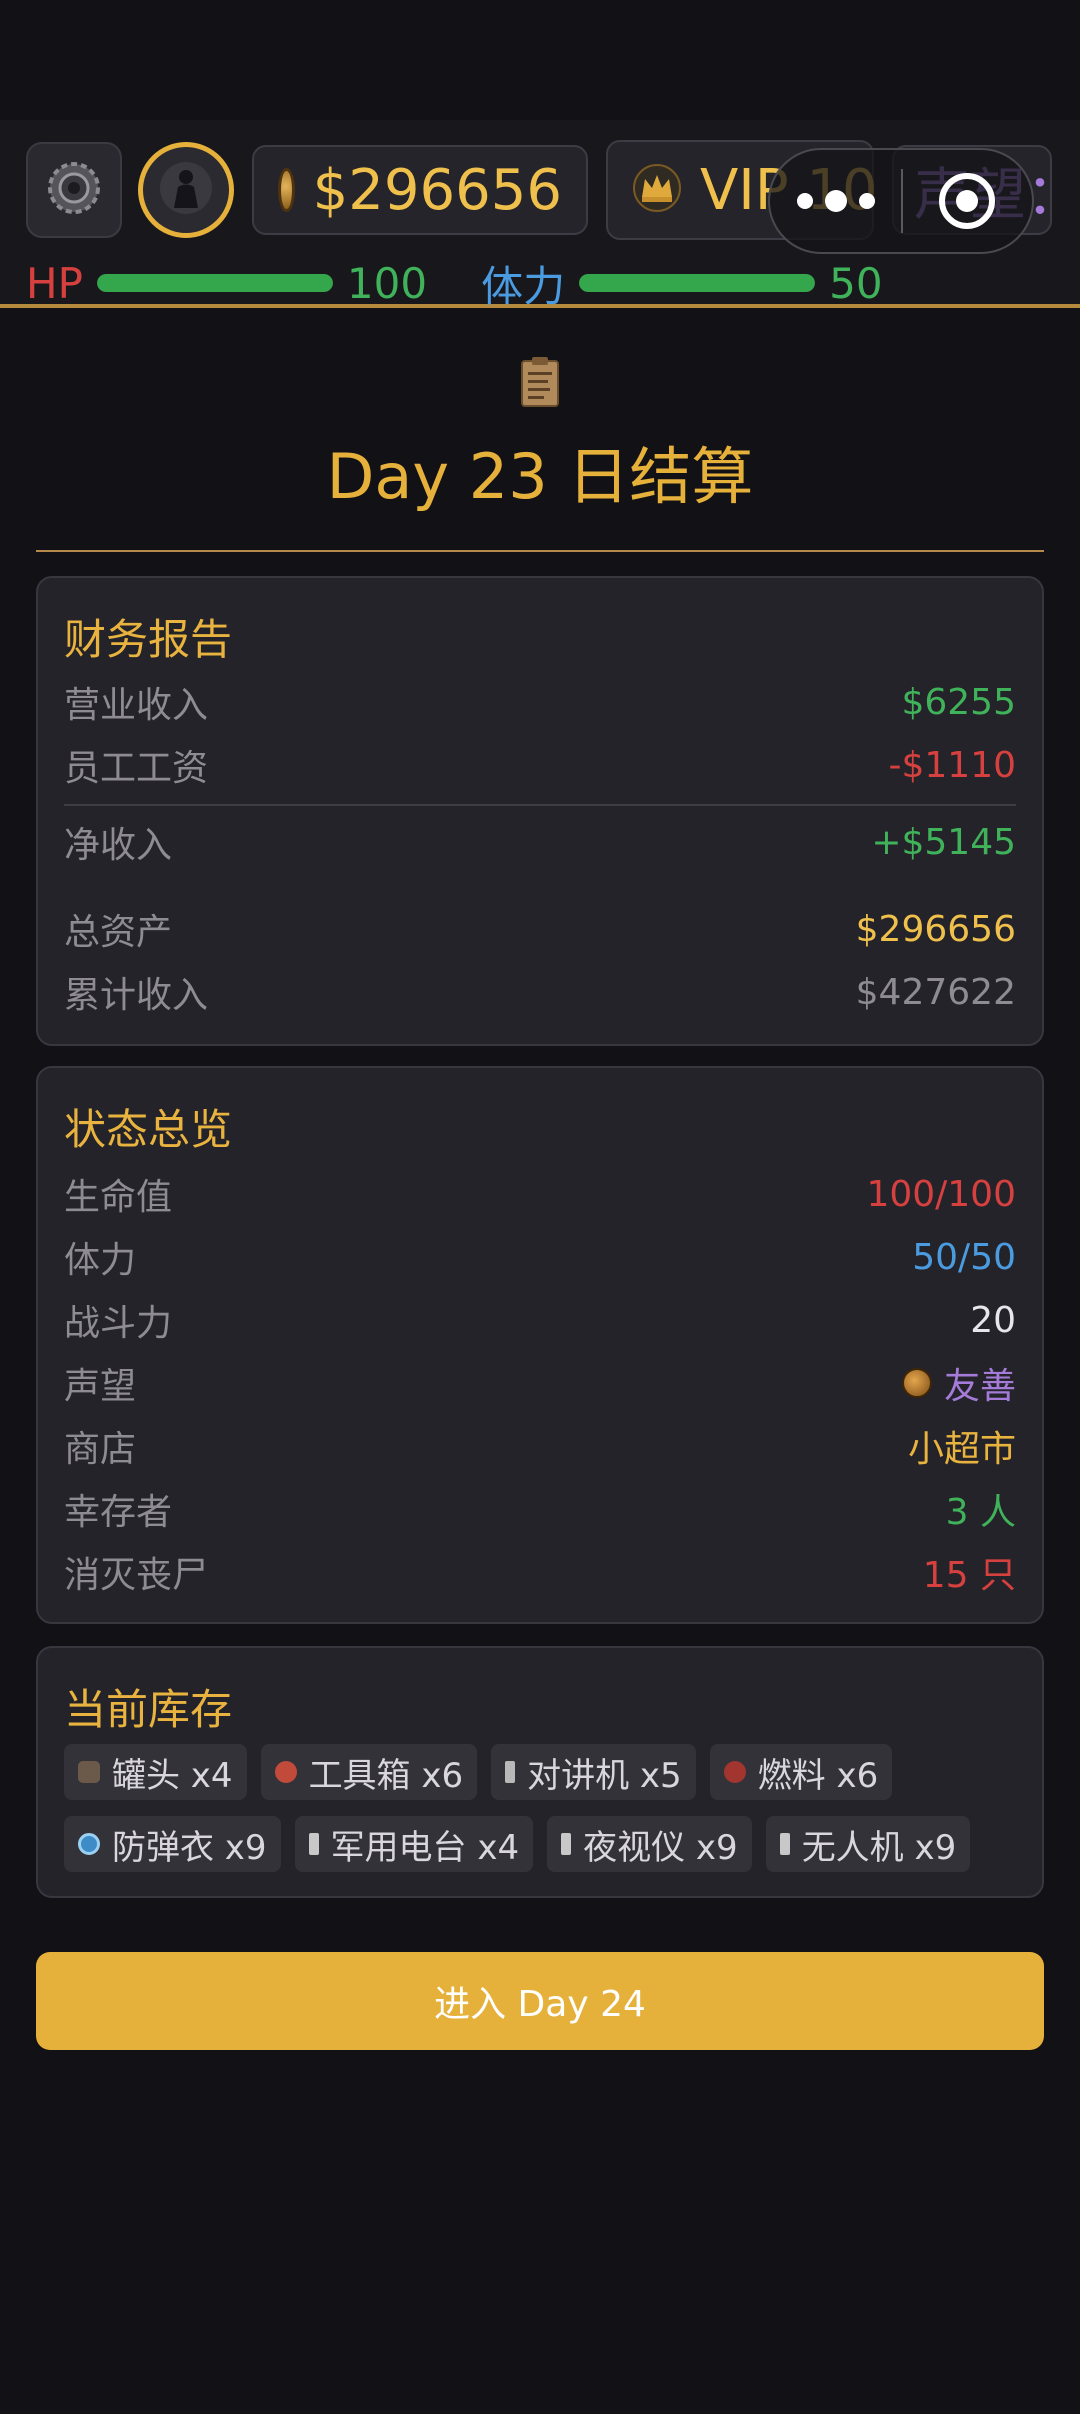  What do you see at coordinates (961, 1449) in the screenshot?
I see `row-value: 小超市` at bounding box center [961, 1449].